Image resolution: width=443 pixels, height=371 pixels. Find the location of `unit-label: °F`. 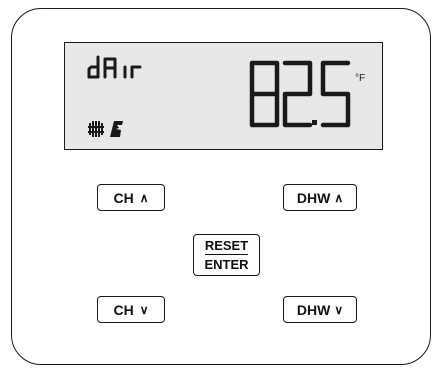

unit-label: °F is located at coordinates (360, 78).